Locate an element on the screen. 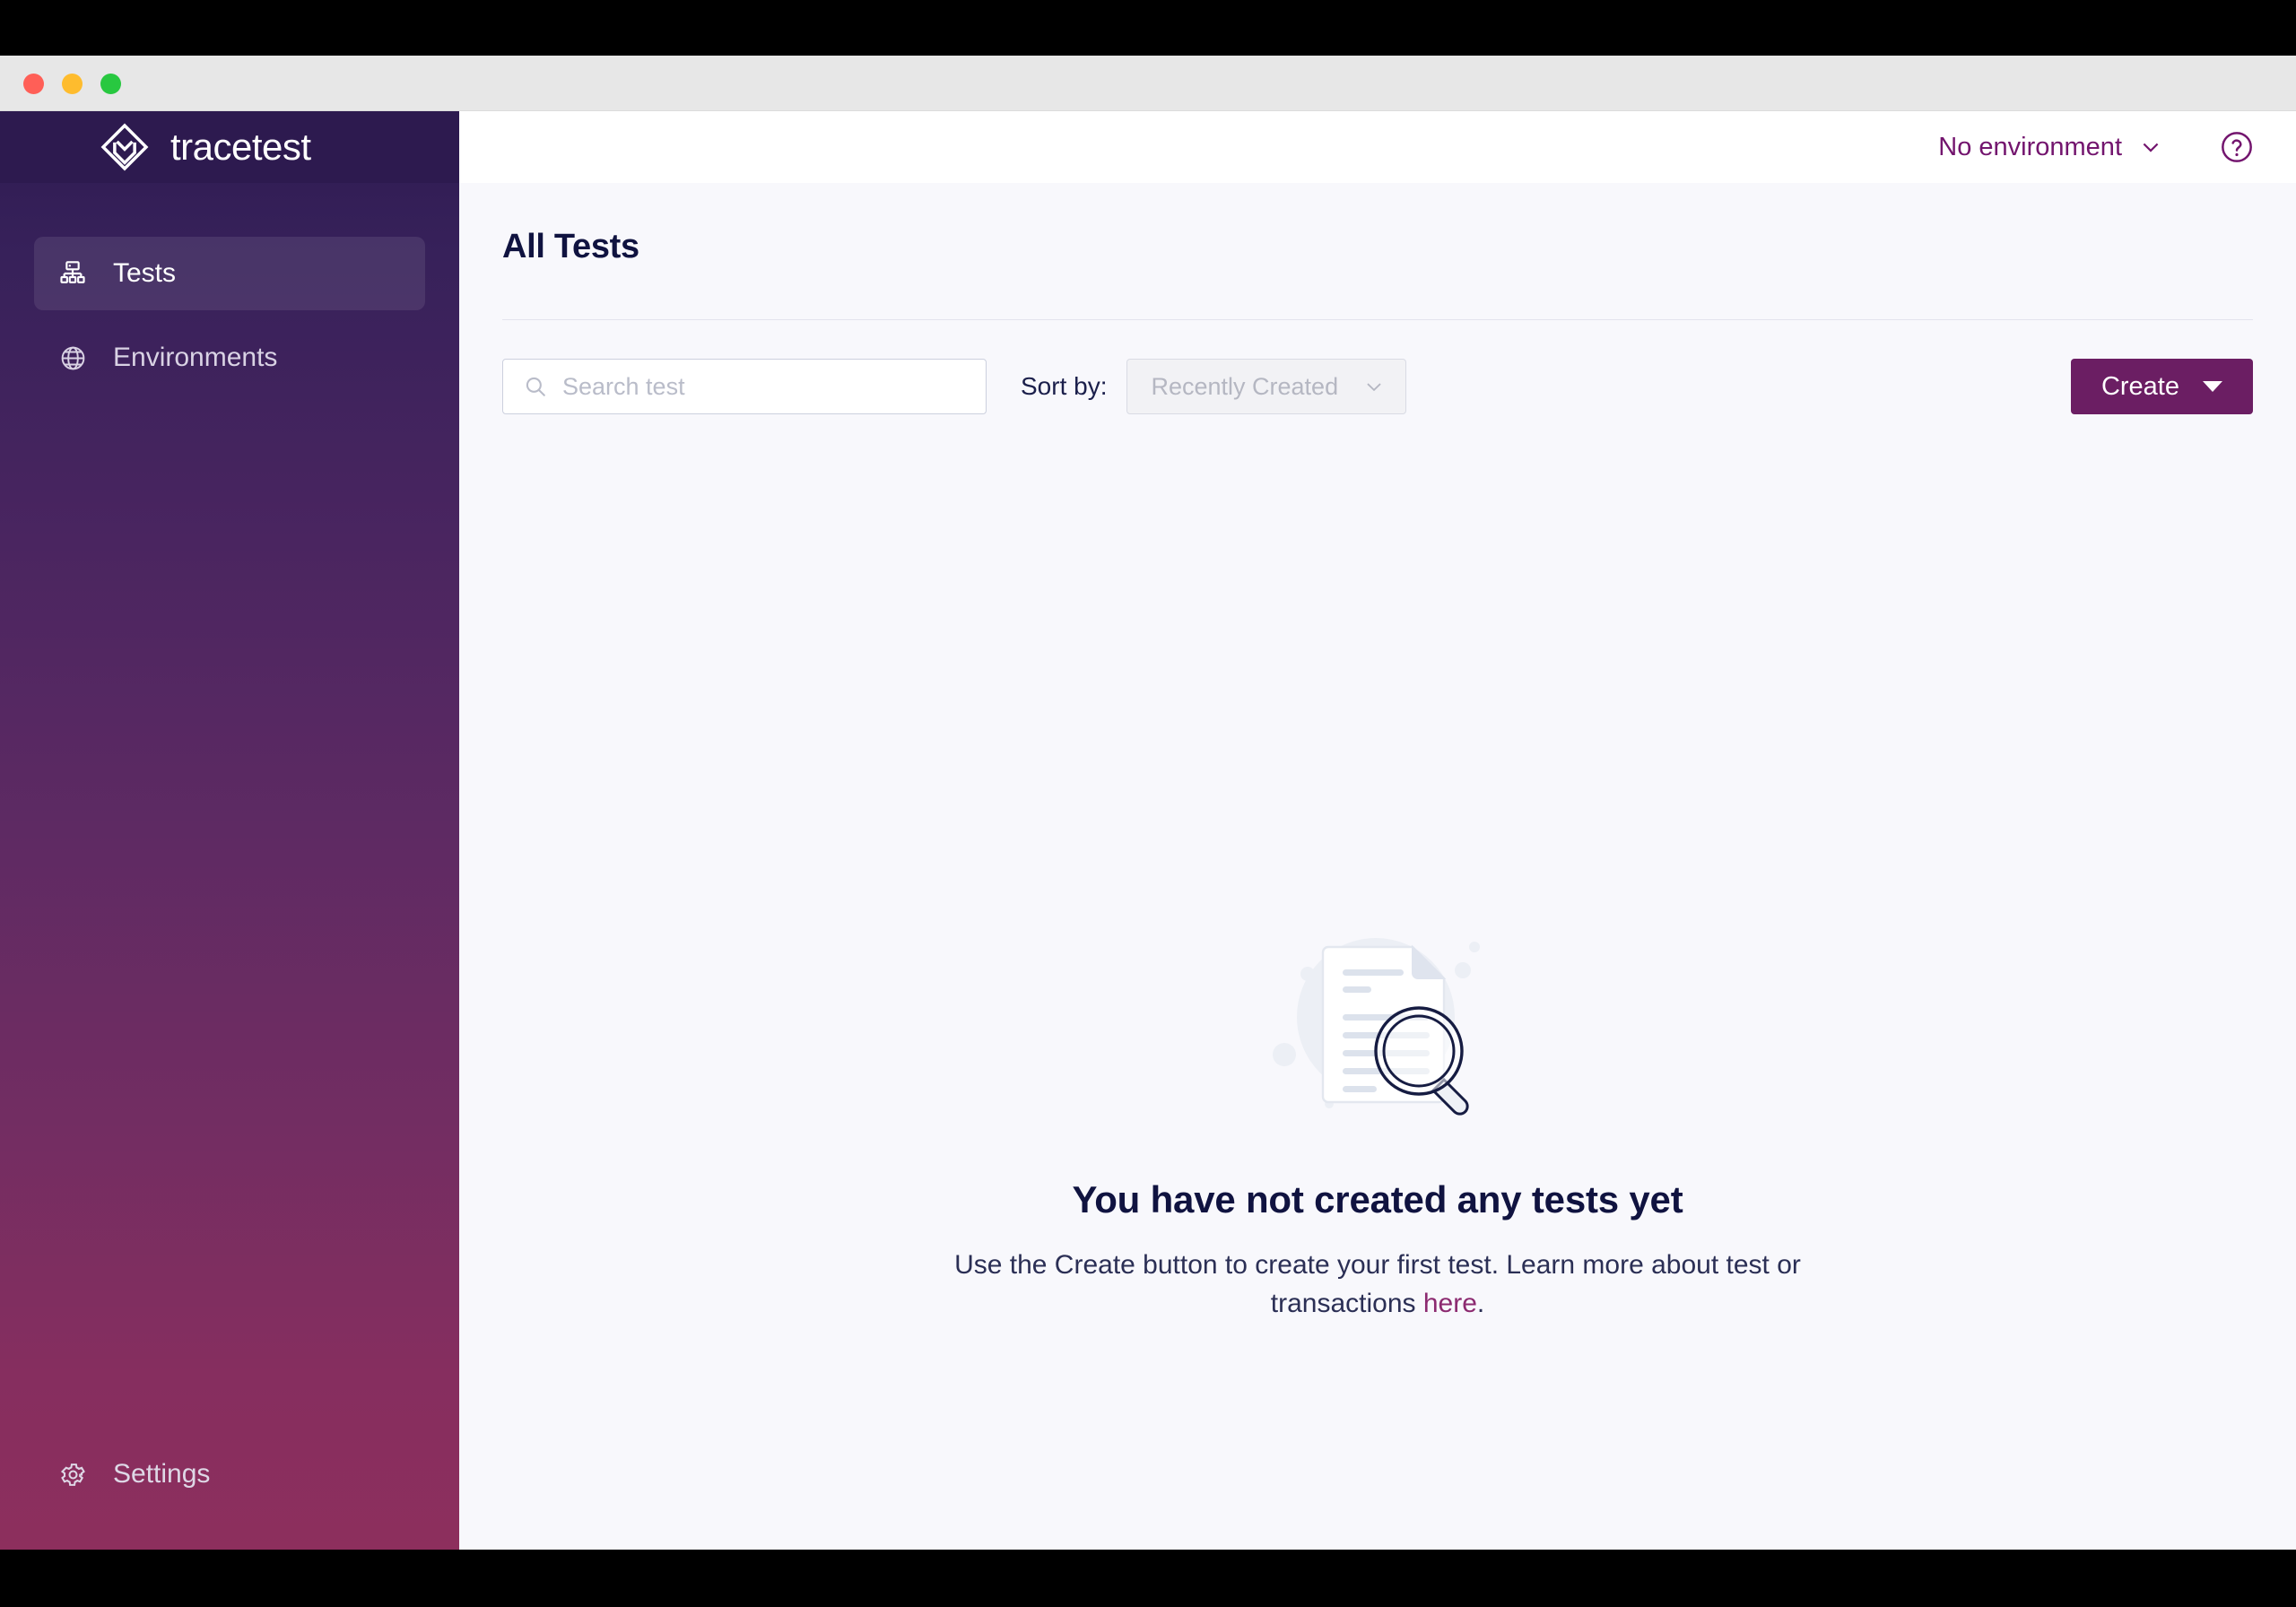 The image size is (2296, 1607). globe-icon is located at coordinates (72, 358).